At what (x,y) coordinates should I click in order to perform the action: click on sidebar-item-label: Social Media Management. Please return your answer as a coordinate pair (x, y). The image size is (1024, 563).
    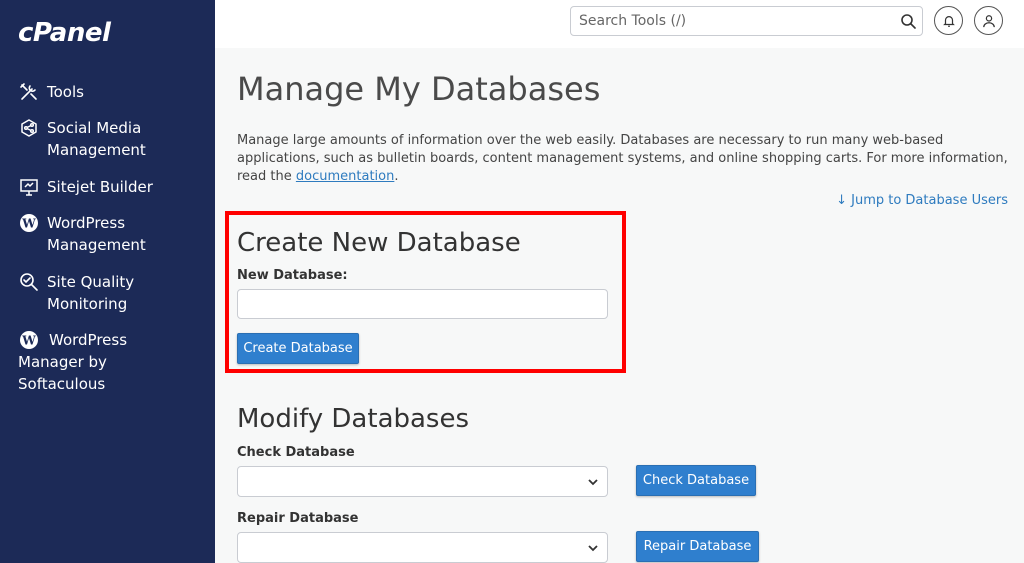
    Looking at the image, I should click on (96, 139).